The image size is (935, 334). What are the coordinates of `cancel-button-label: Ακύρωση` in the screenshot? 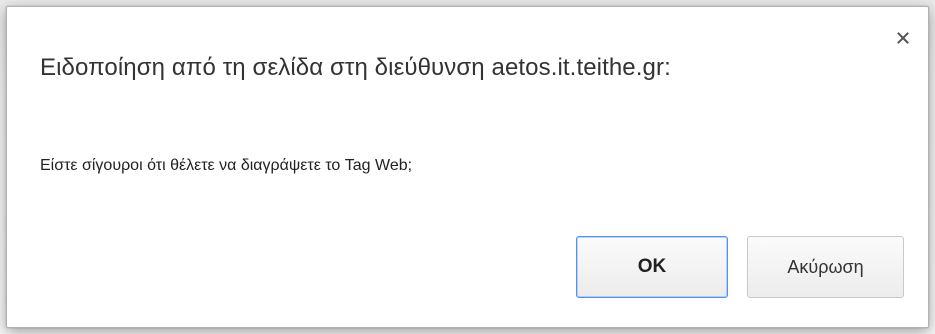 It's located at (825, 266).